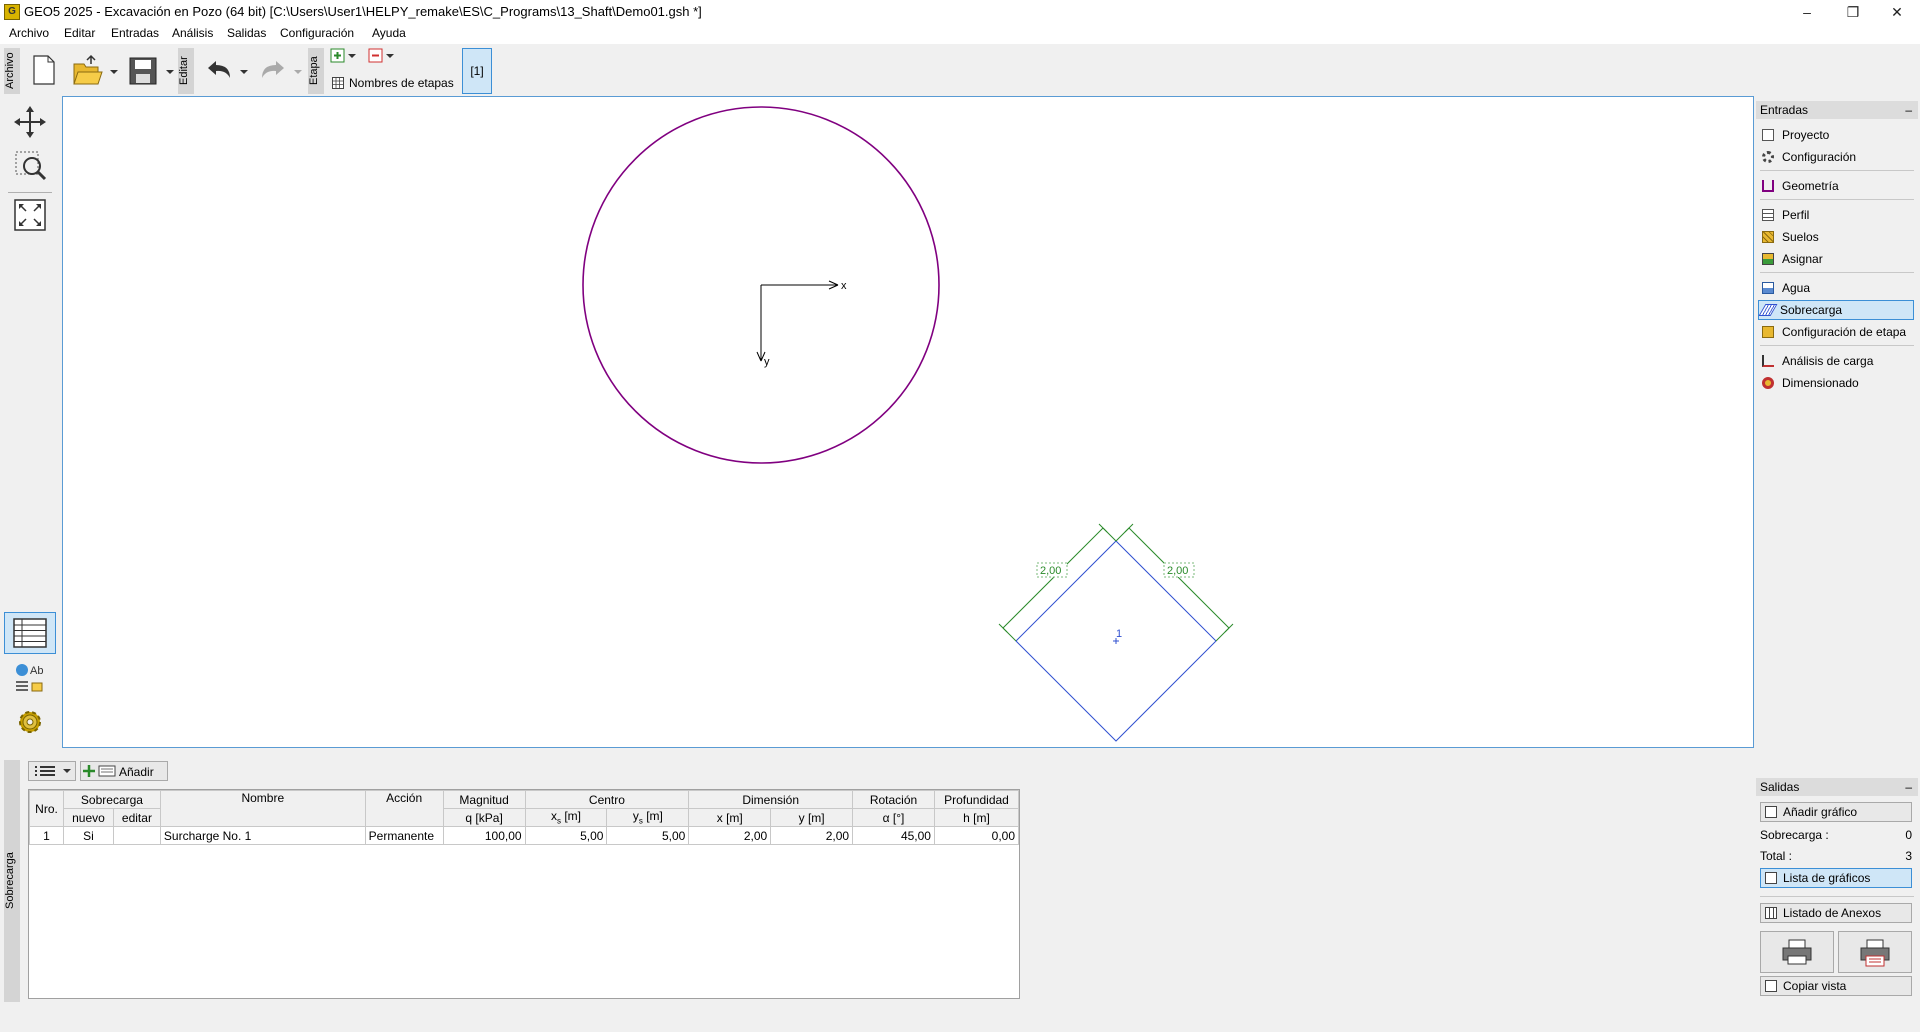 The image size is (1920, 1032). I want to click on settings-button, so click(30, 722).